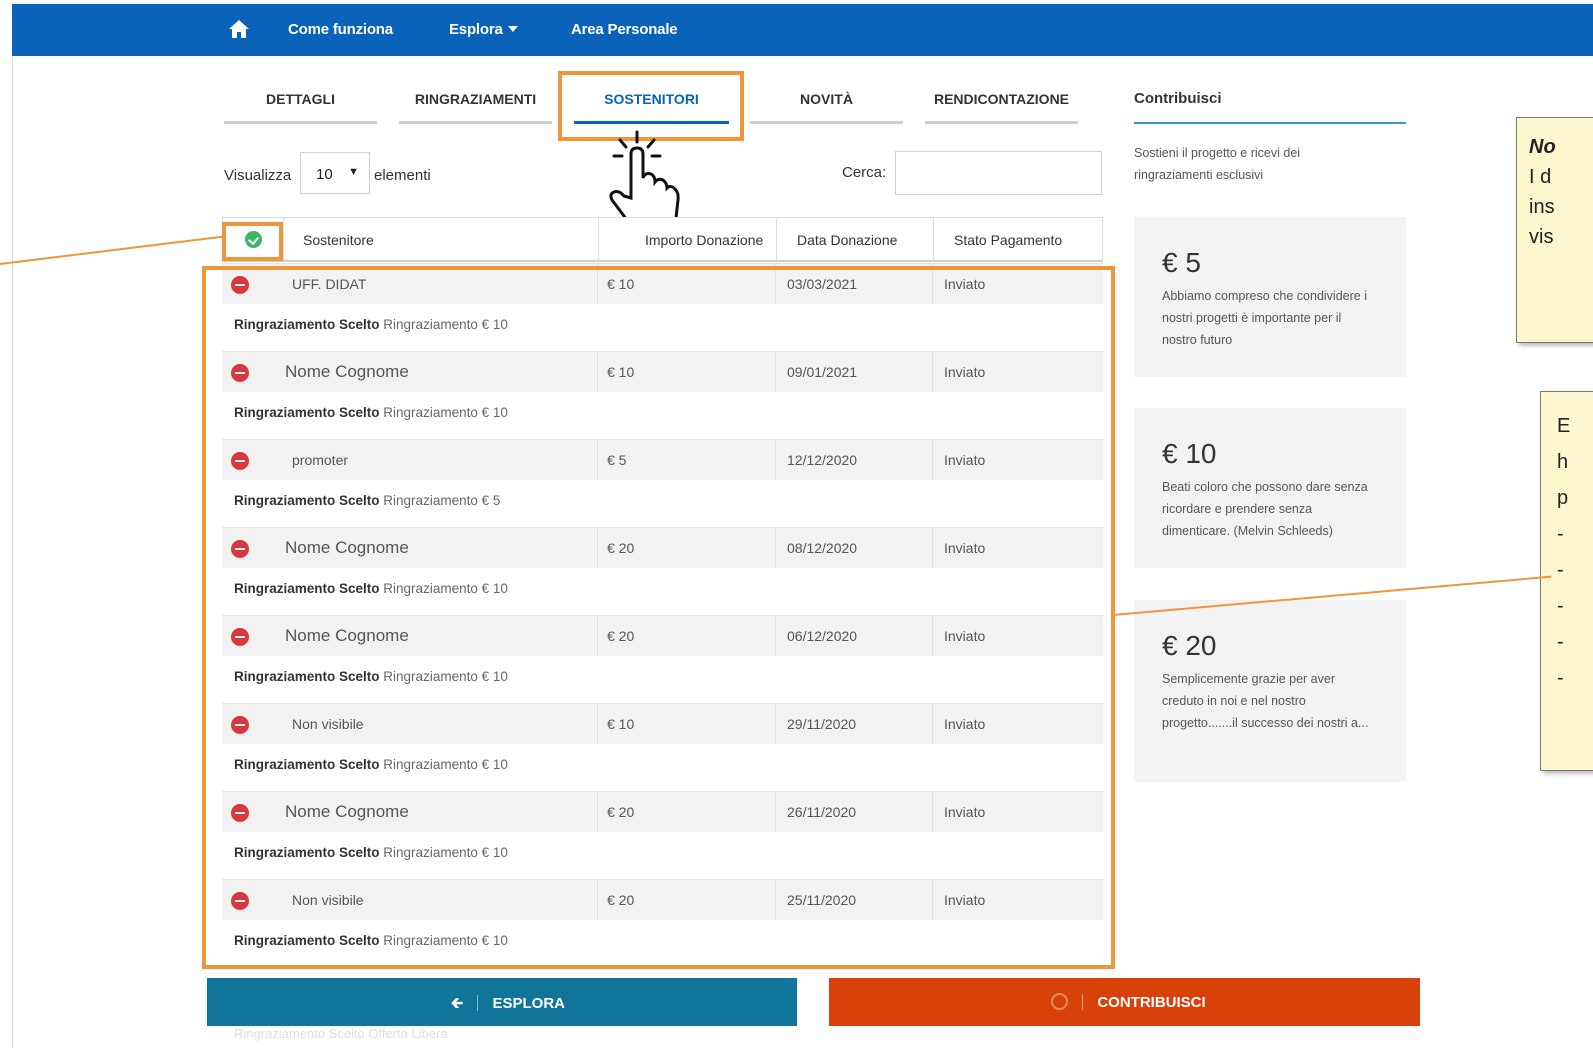 The height and width of the screenshot is (1048, 1593). Describe the element at coordinates (341, 1033) in the screenshot. I see `truncated-row-label: Ringraziamento Scelto Offerta Libera` at that location.